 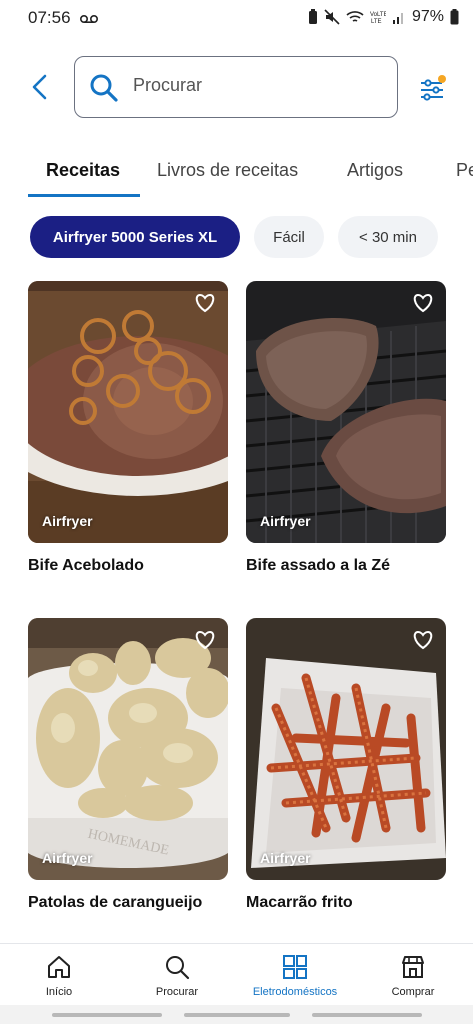 What do you see at coordinates (464, 170) in the screenshot?
I see `tab-partial: Pe` at bounding box center [464, 170].